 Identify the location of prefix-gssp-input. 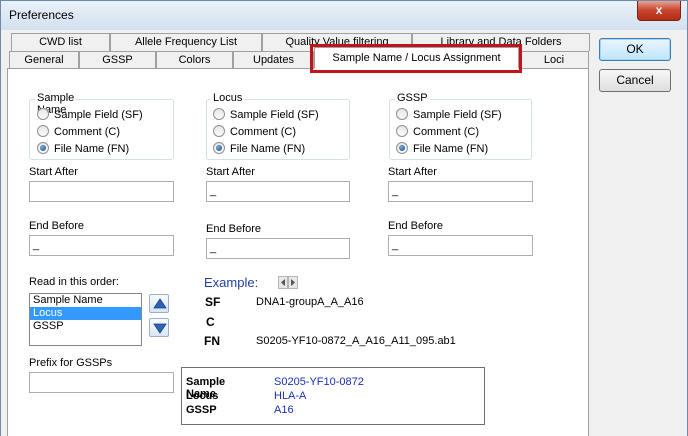
(101, 382).